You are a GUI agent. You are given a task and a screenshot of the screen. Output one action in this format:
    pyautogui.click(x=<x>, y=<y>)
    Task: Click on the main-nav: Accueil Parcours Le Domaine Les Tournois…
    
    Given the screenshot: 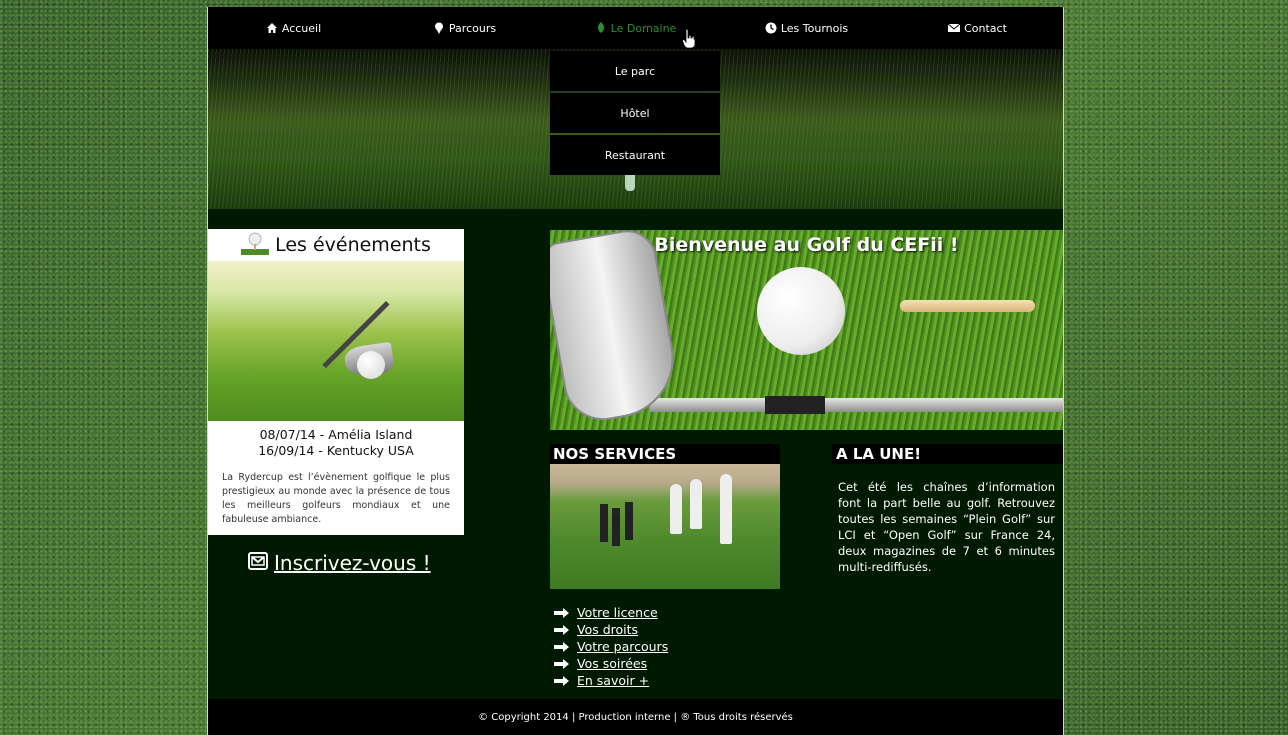 What is the action you would take?
    pyautogui.click(x=635, y=28)
    